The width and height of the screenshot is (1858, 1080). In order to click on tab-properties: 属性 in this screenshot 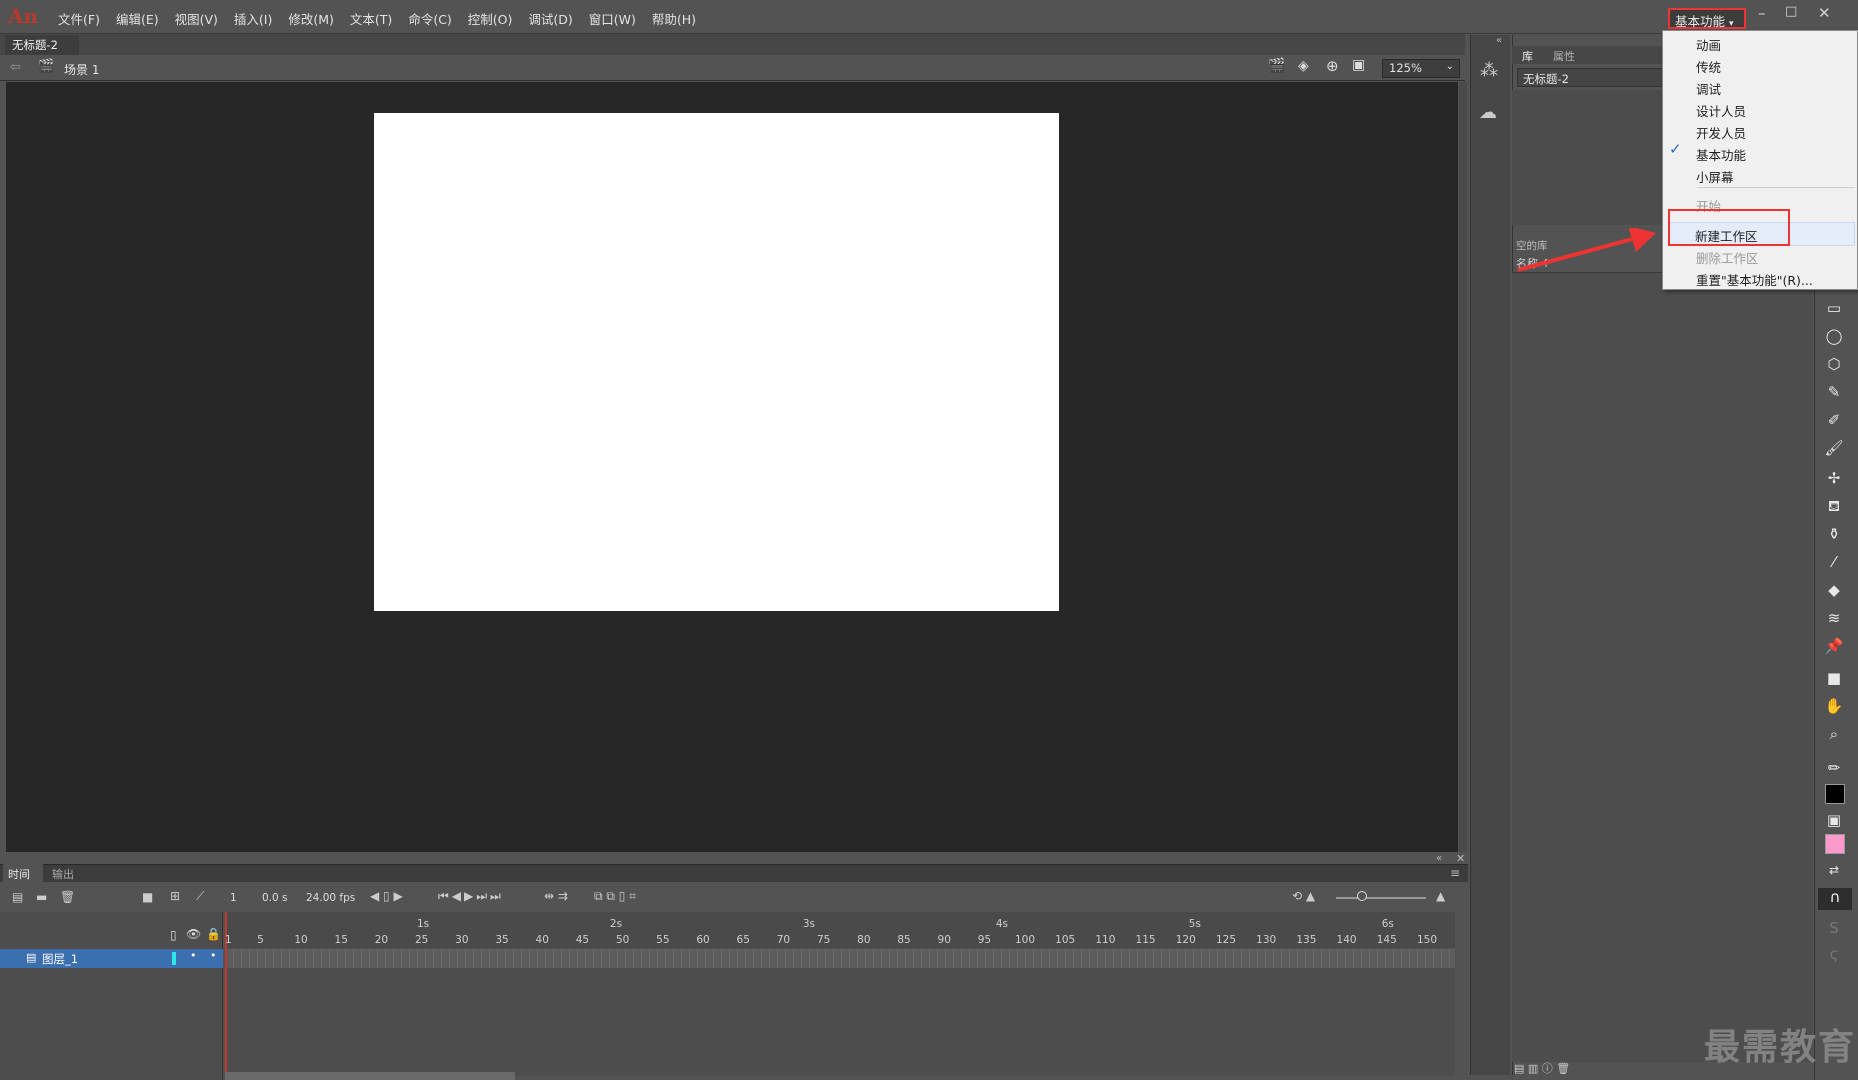, I will do `click(1564, 56)`.